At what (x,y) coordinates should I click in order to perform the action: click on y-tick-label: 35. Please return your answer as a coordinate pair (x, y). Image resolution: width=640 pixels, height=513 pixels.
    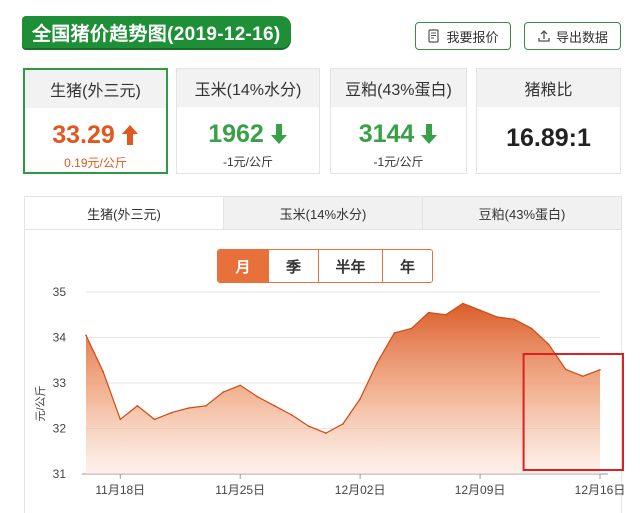
    Looking at the image, I should click on (60, 292).